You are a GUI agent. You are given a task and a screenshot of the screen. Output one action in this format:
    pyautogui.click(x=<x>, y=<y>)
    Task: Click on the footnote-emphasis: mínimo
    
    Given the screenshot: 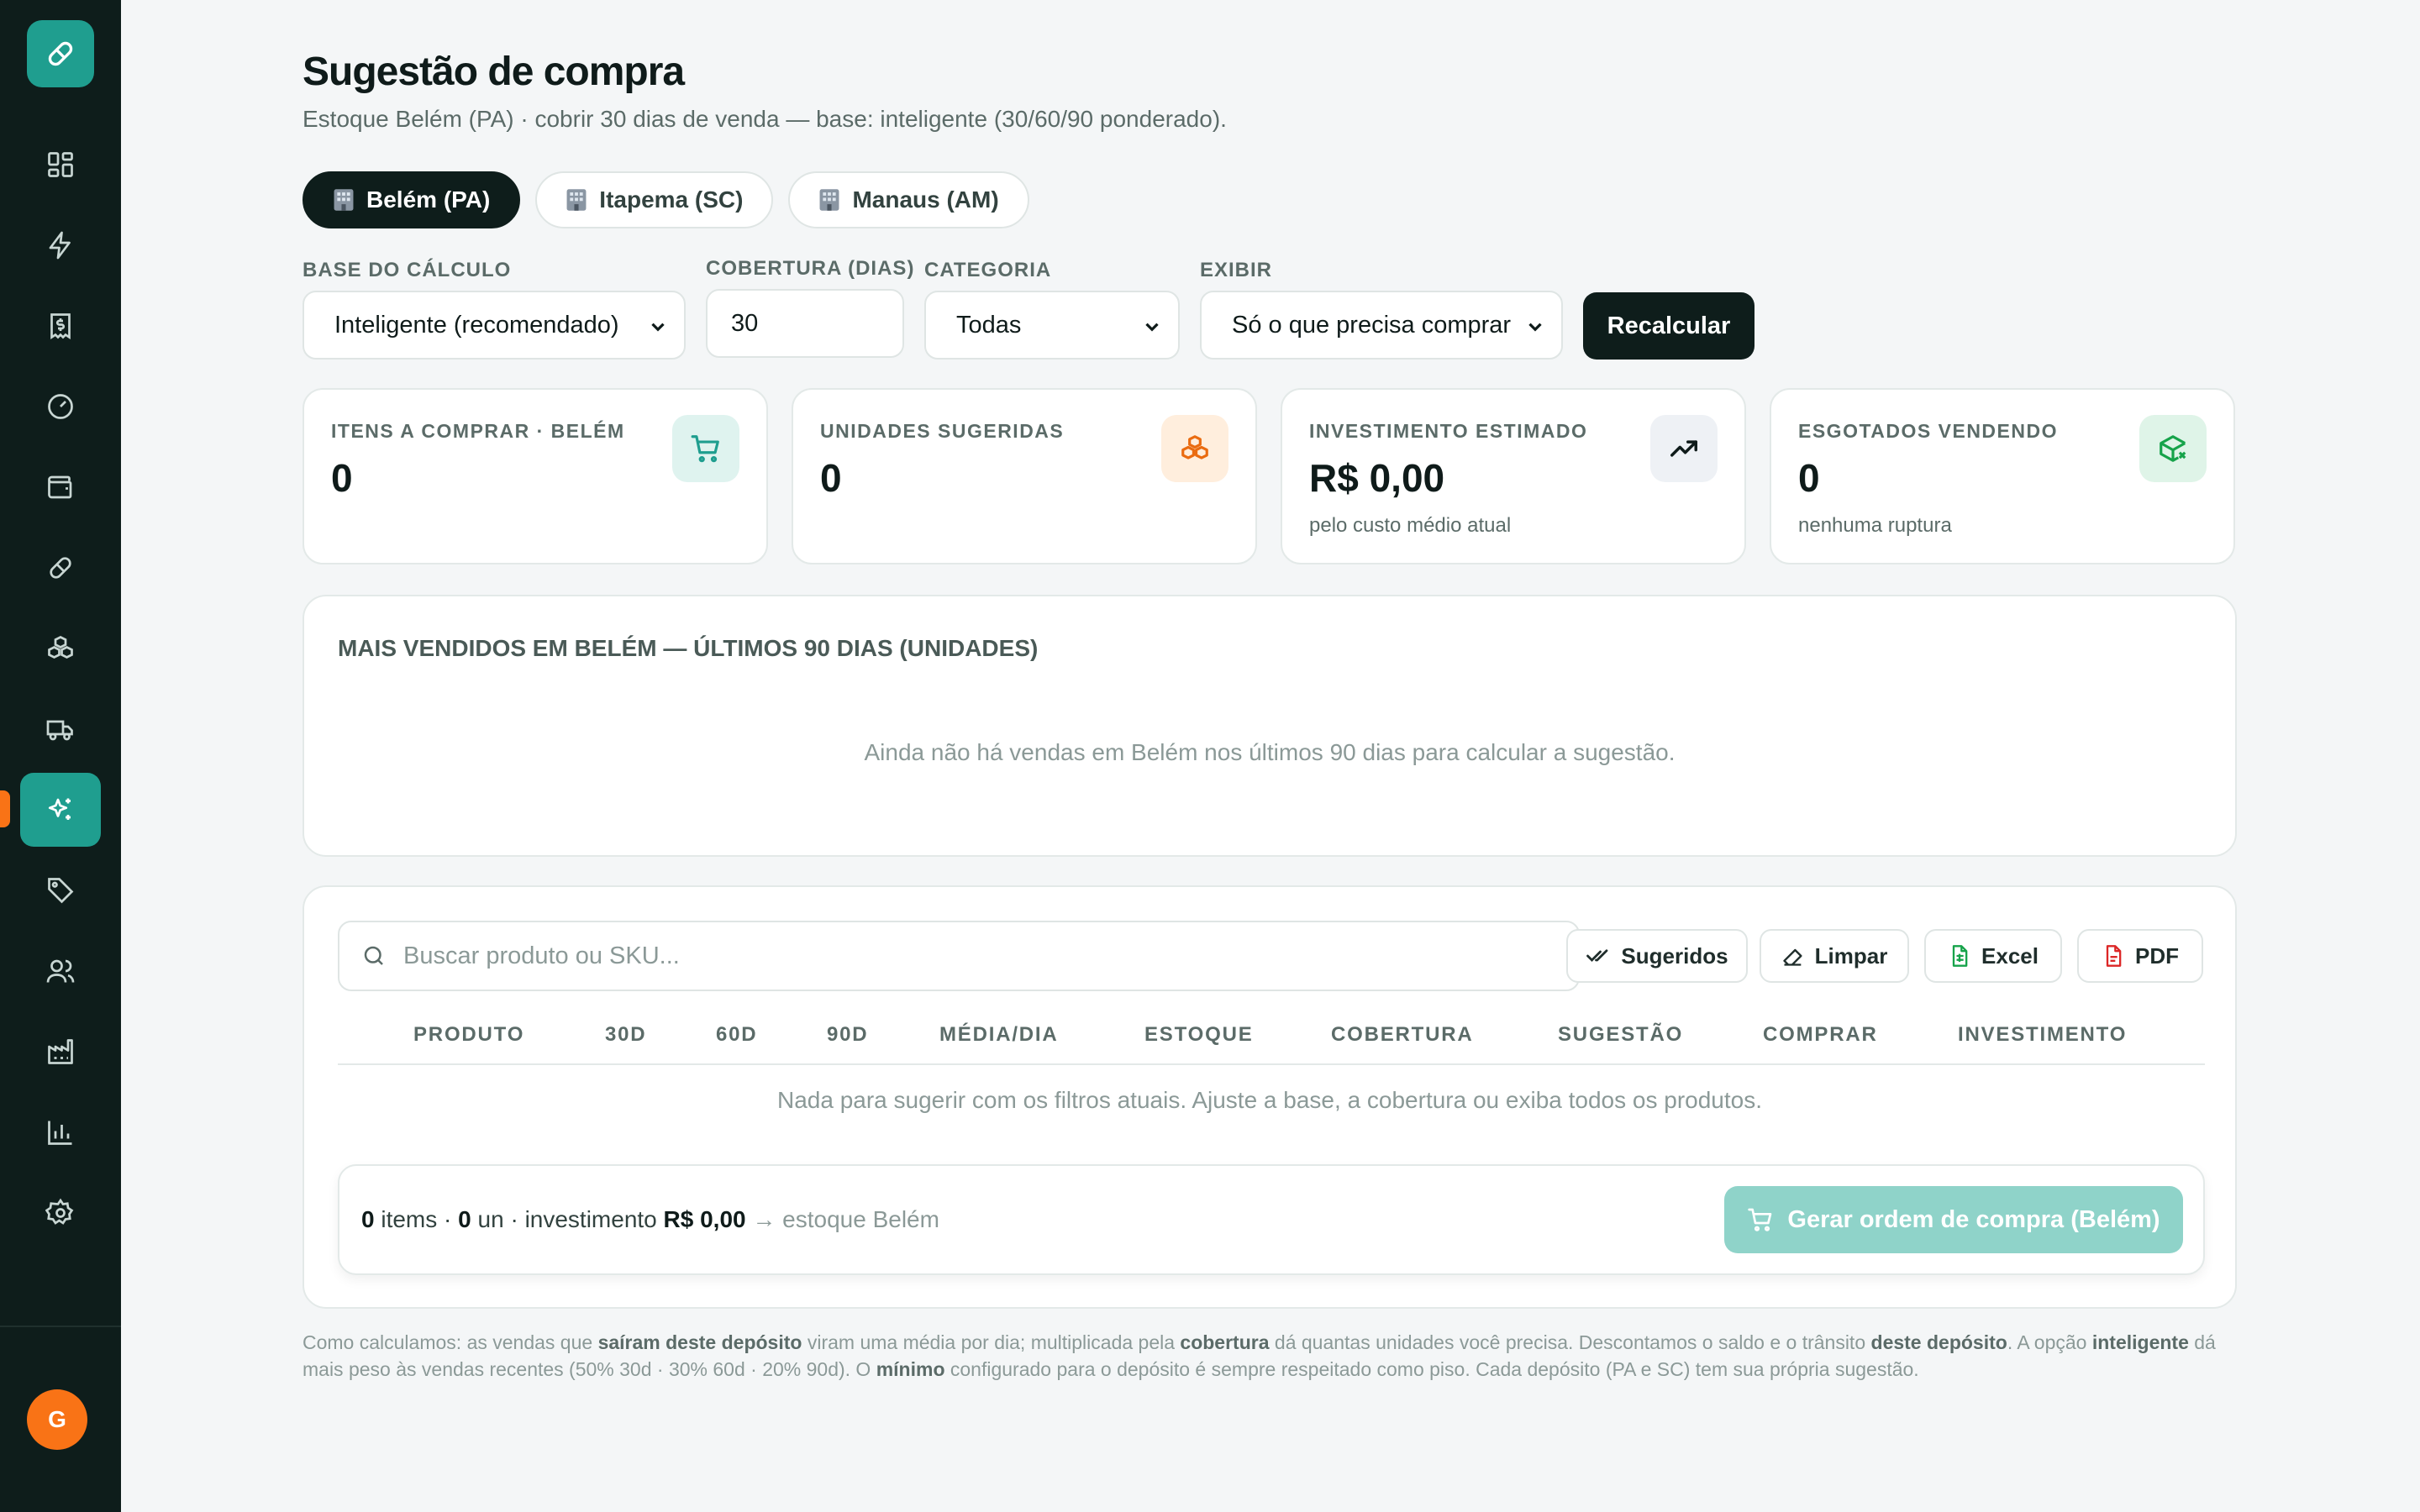 What is the action you would take?
    pyautogui.click(x=910, y=1369)
    